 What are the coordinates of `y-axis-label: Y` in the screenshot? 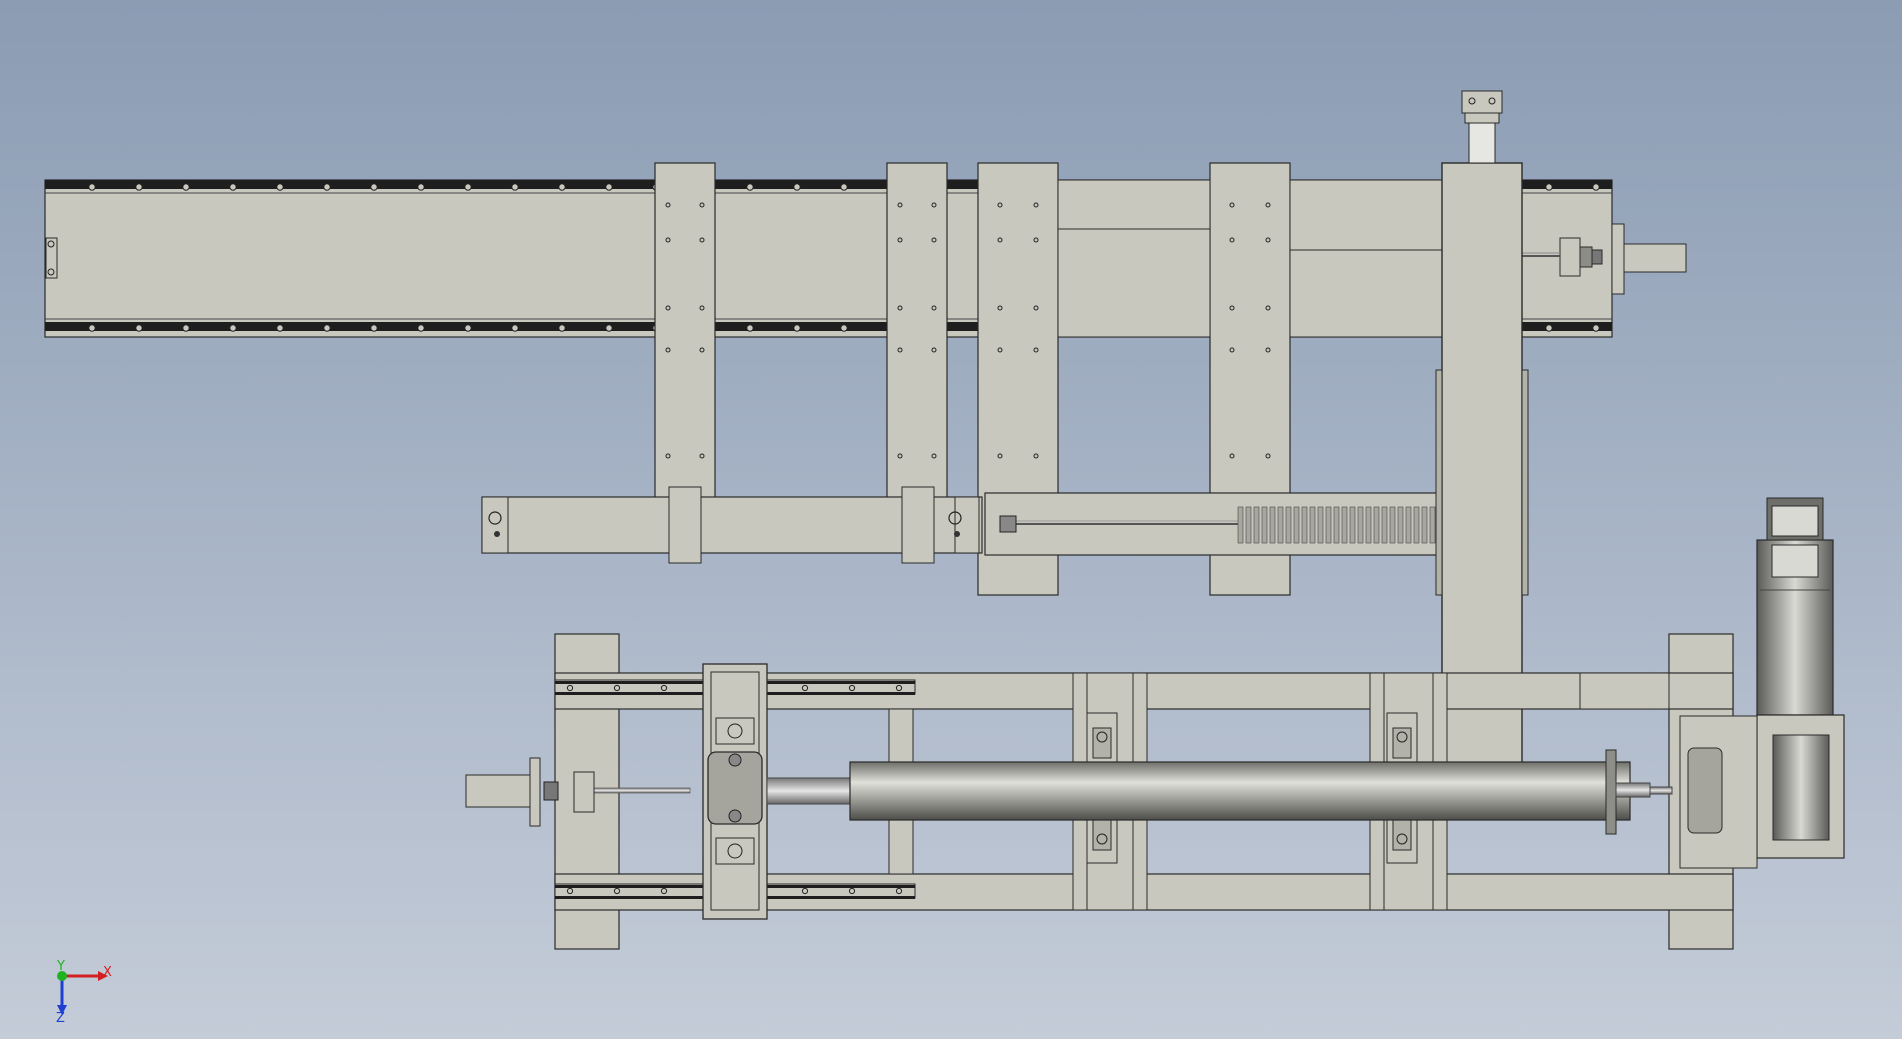 It's located at (60, 966).